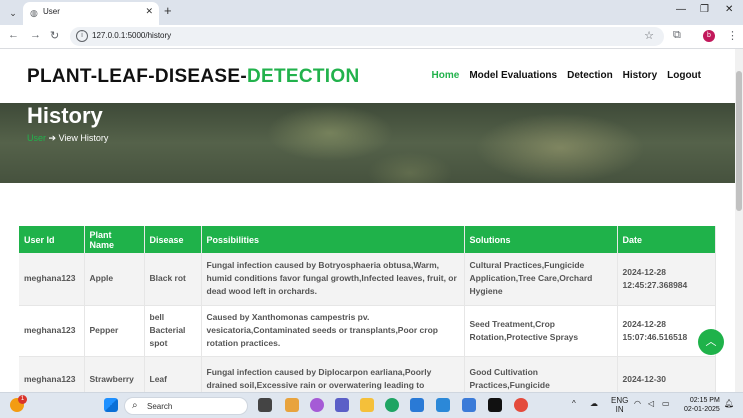 This screenshot has height=418, width=743. Describe the element at coordinates (666, 403) in the screenshot. I see `battery-icon: ▭` at that location.